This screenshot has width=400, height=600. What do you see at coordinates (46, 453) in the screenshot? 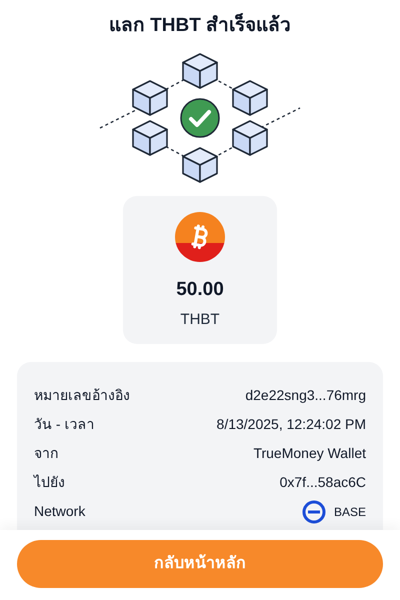
I see `detail-label: จาก` at bounding box center [46, 453].